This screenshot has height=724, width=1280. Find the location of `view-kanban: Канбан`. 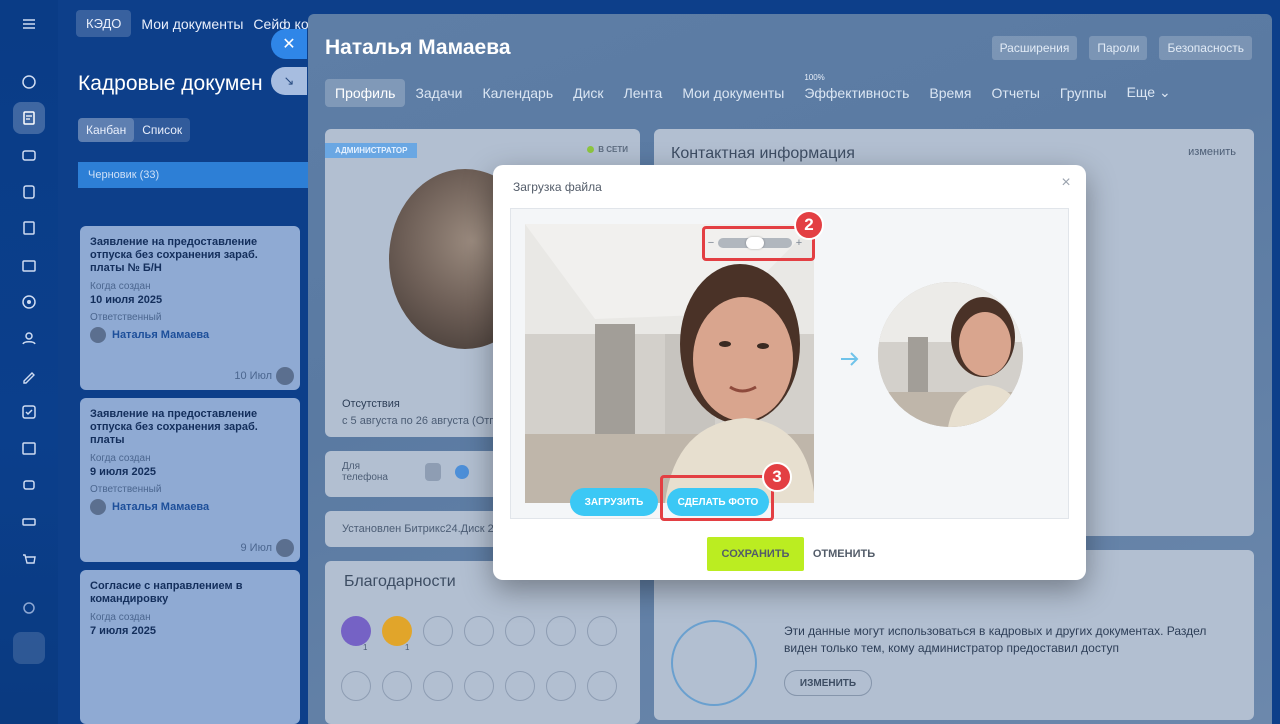

view-kanban: Канбан is located at coordinates (106, 130).